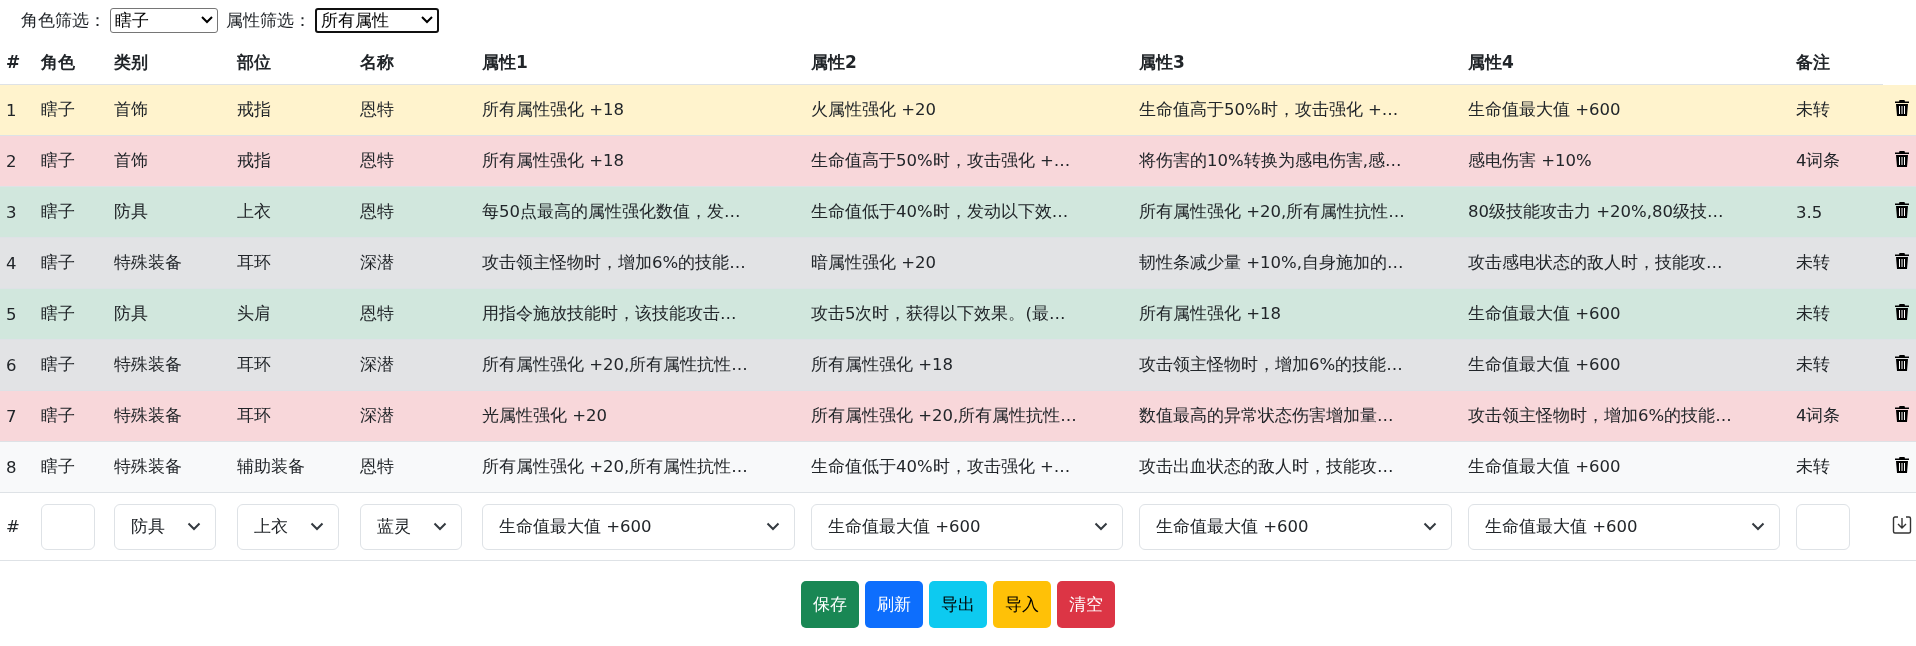 The height and width of the screenshot is (646, 1916). Describe the element at coordinates (288, 526) in the screenshot. I see `select-field: 上衣` at that location.